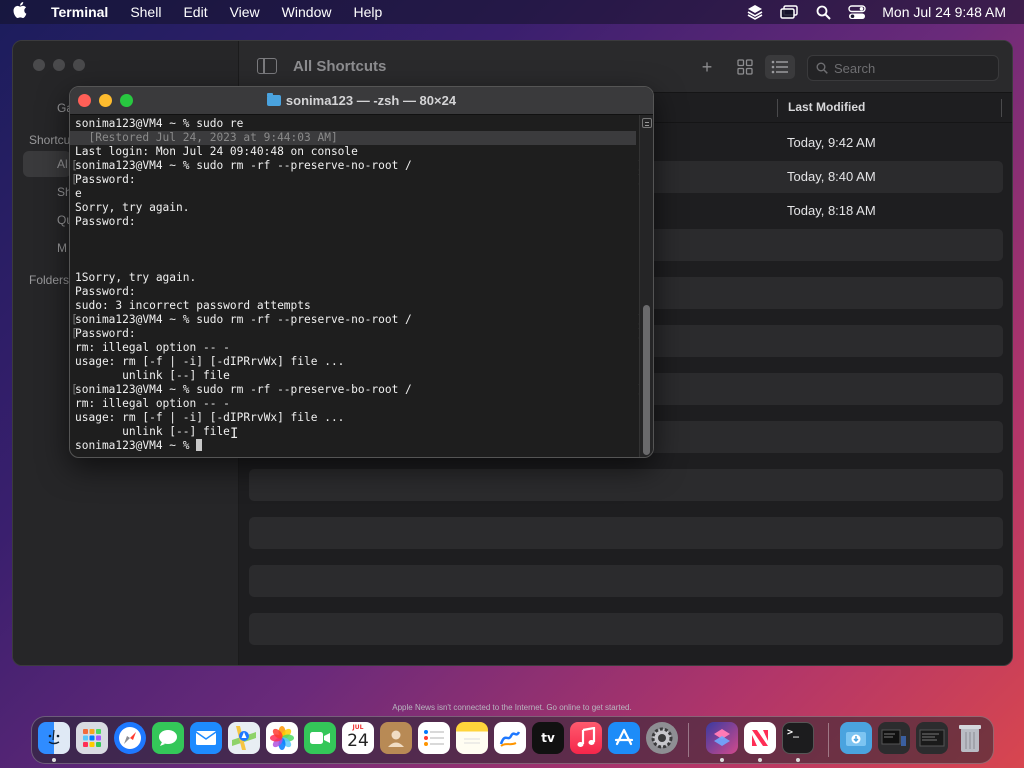 This screenshot has width=1024, height=768. Describe the element at coordinates (358, 727) in the screenshot. I see `calendar-month: JUL` at that location.